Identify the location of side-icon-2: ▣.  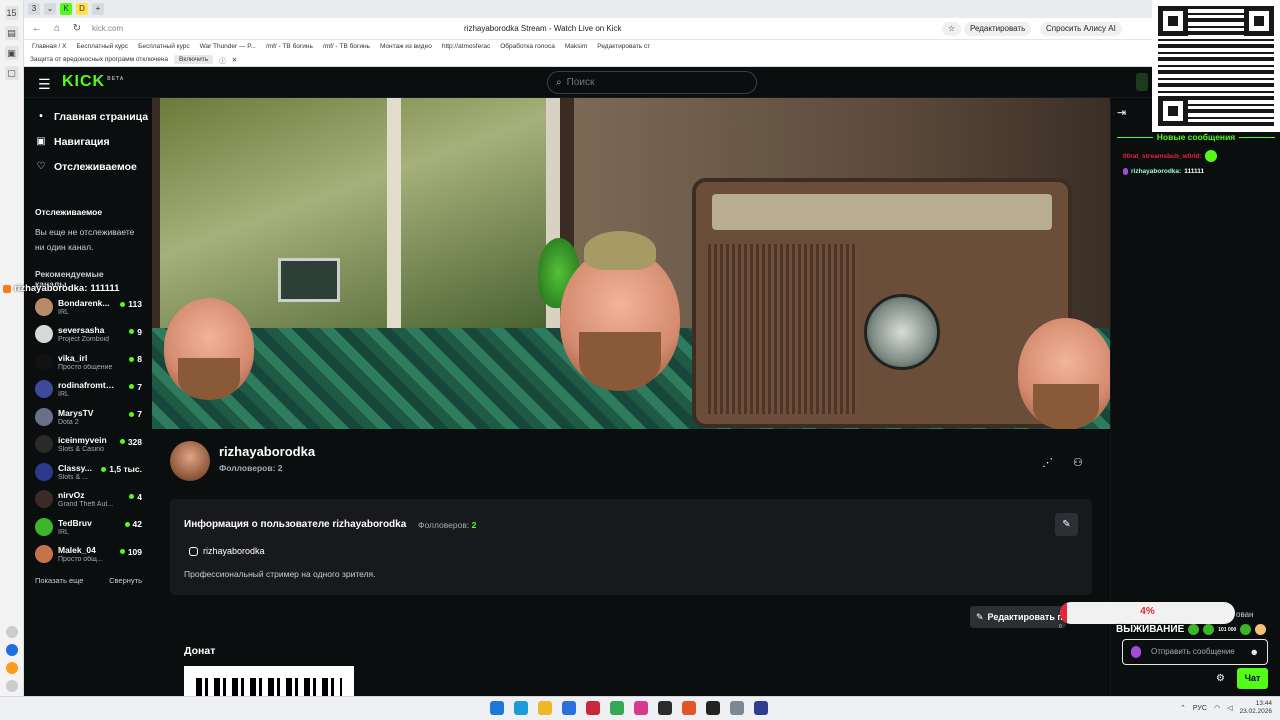
(11, 53).